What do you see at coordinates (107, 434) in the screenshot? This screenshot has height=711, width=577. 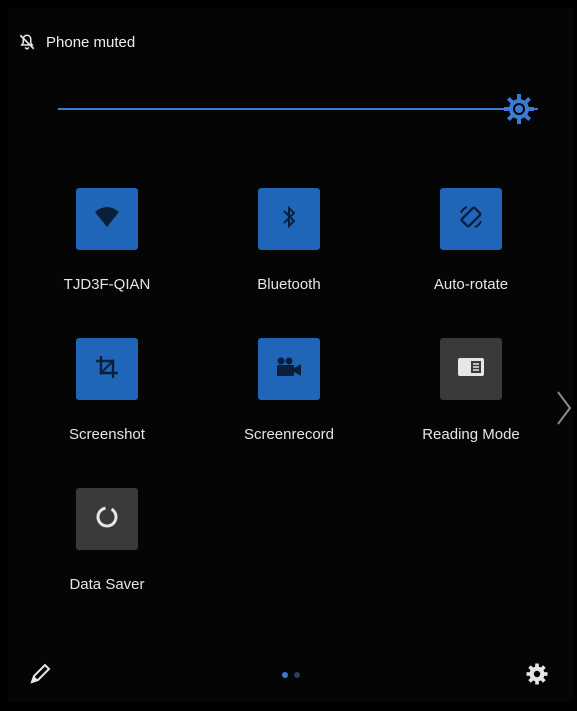 I see `tile-label: Screenshot` at bounding box center [107, 434].